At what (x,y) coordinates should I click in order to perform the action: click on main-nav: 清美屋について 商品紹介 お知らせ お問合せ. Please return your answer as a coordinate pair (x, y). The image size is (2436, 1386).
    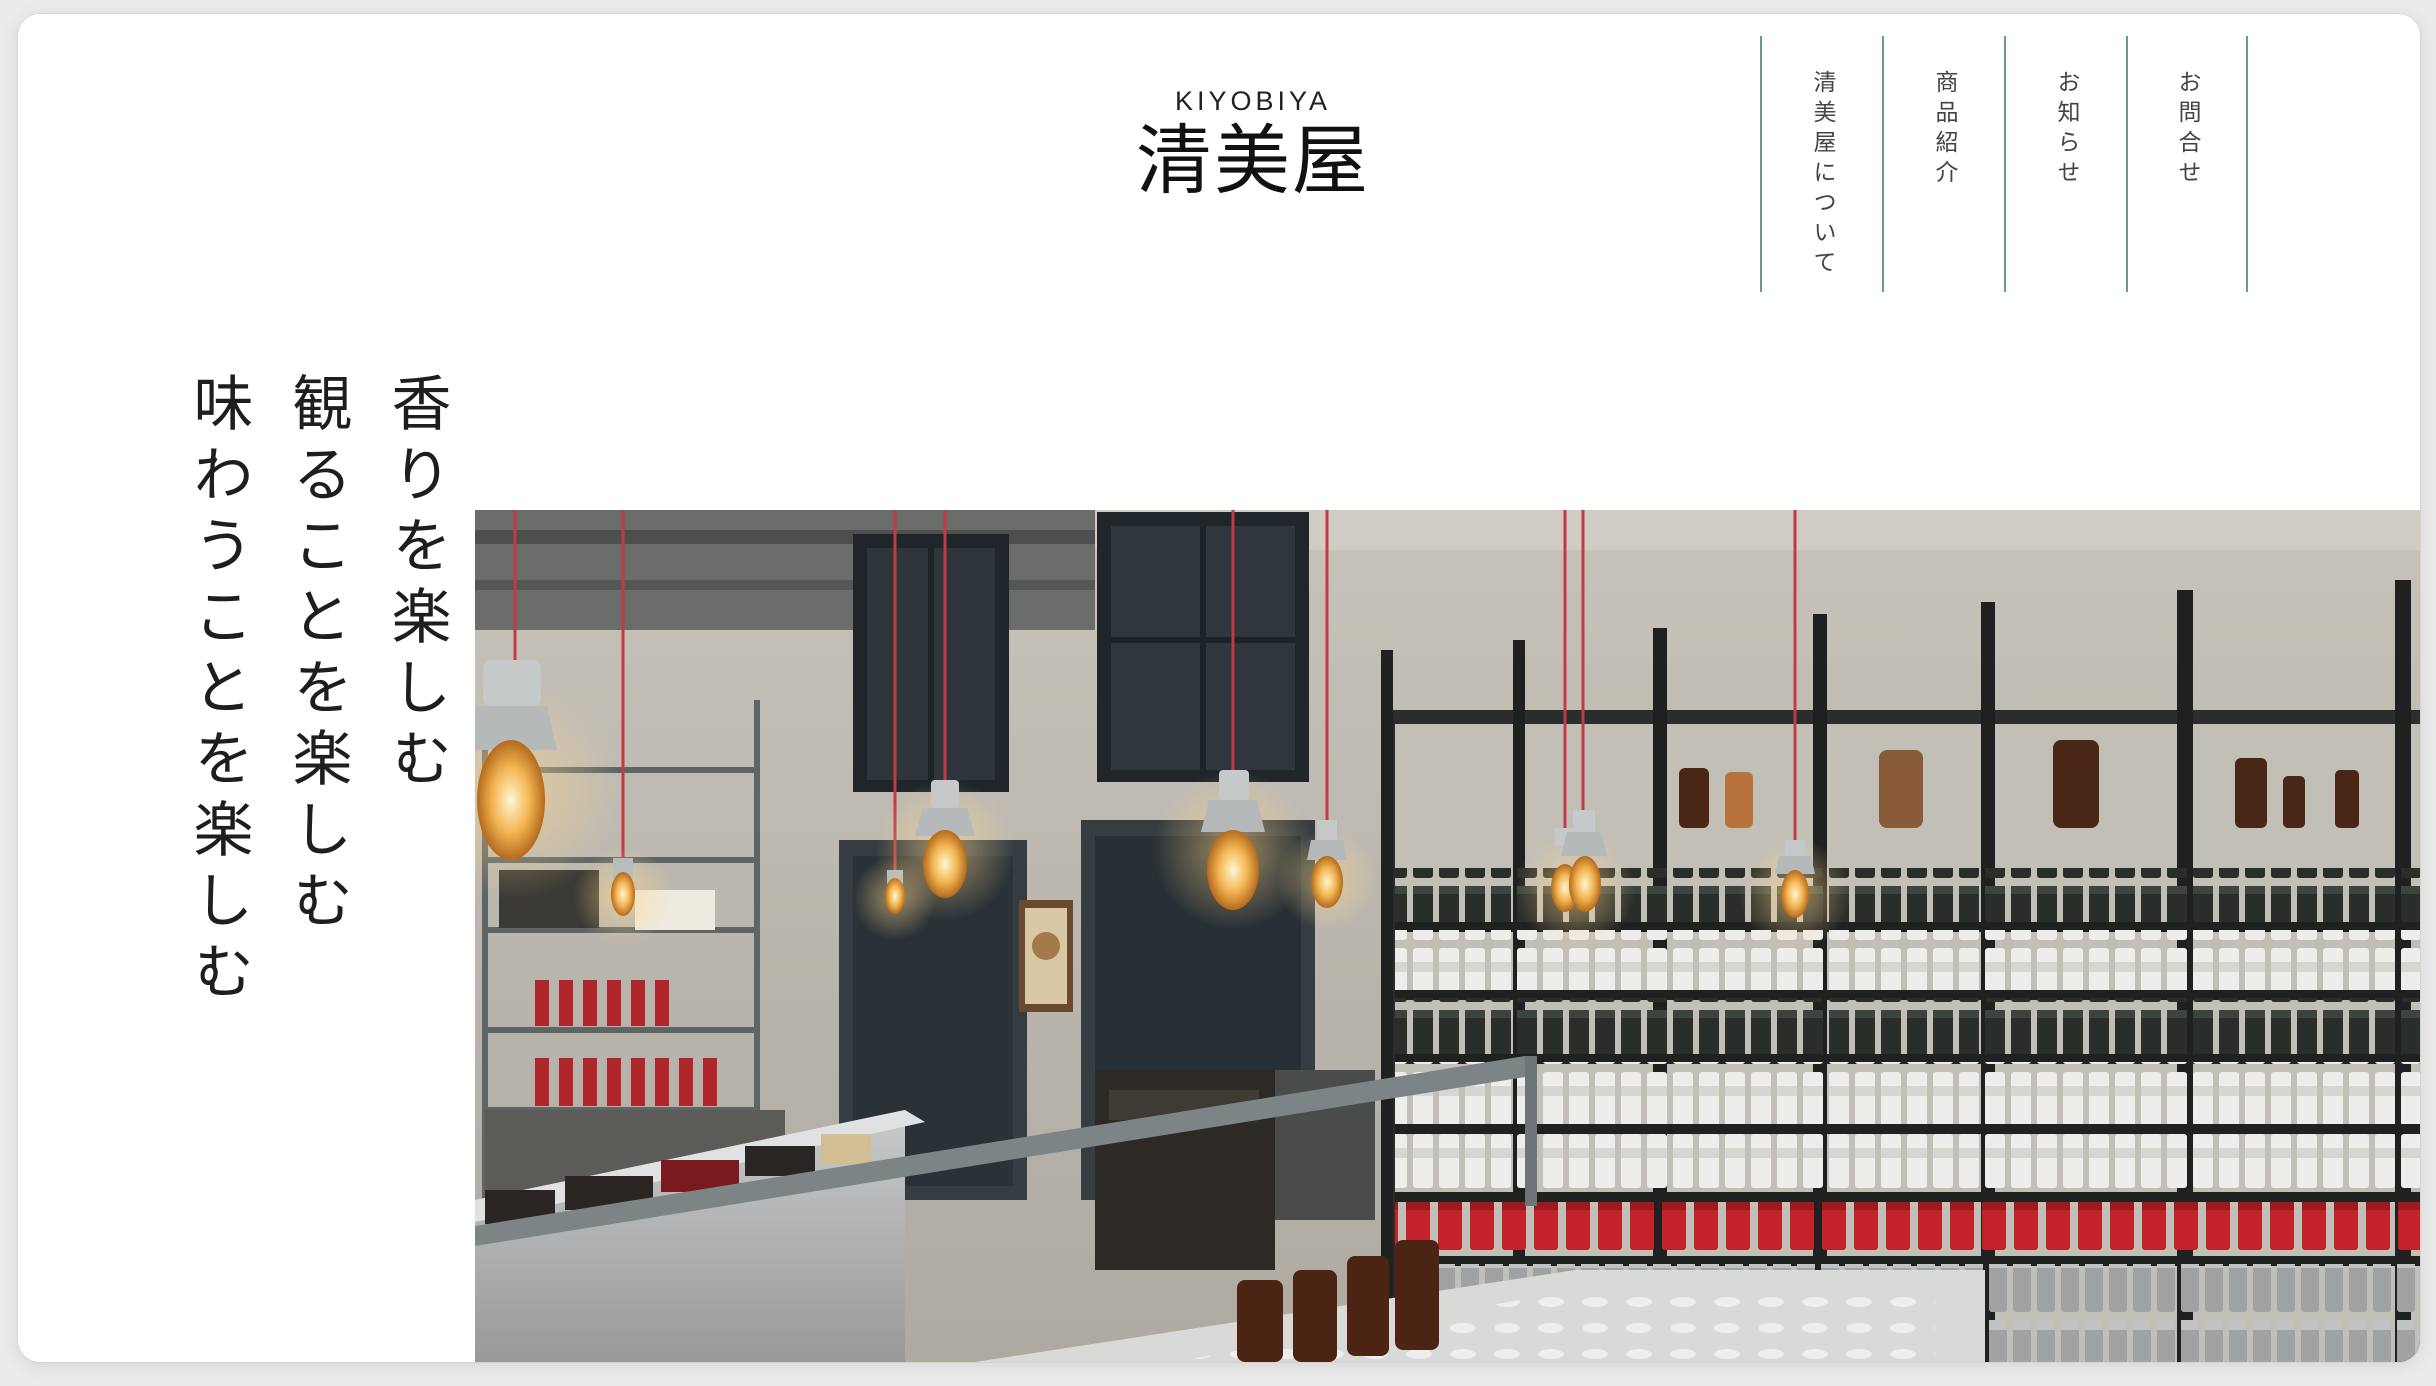
    Looking at the image, I should click on (2004, 171).